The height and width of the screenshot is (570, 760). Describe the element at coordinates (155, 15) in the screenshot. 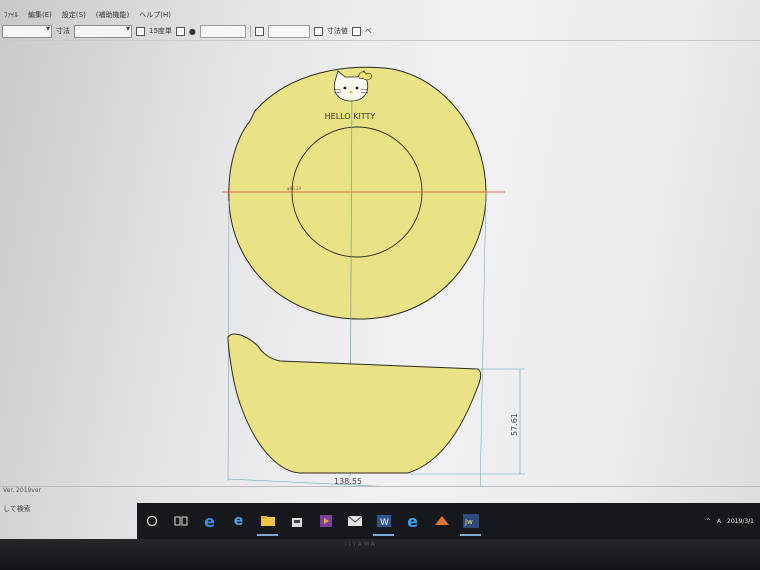

I see `menu-help: ヘルプ(H)` at that location.